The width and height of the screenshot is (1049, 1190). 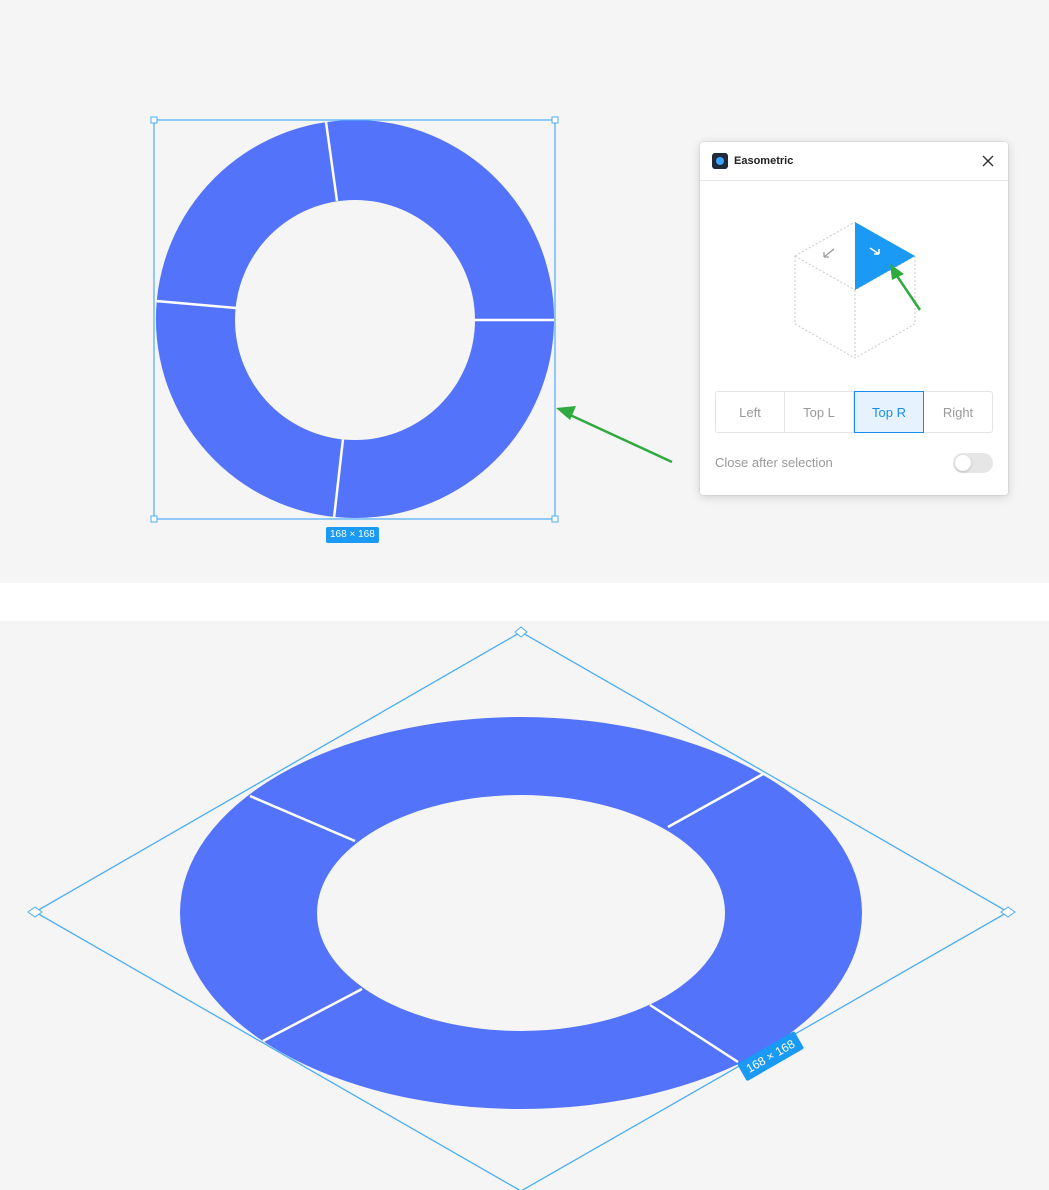 What do you see at coordinates (521, 632) in the screenshot?
I see `resize-handle-top` at bounding box center [521, 632].